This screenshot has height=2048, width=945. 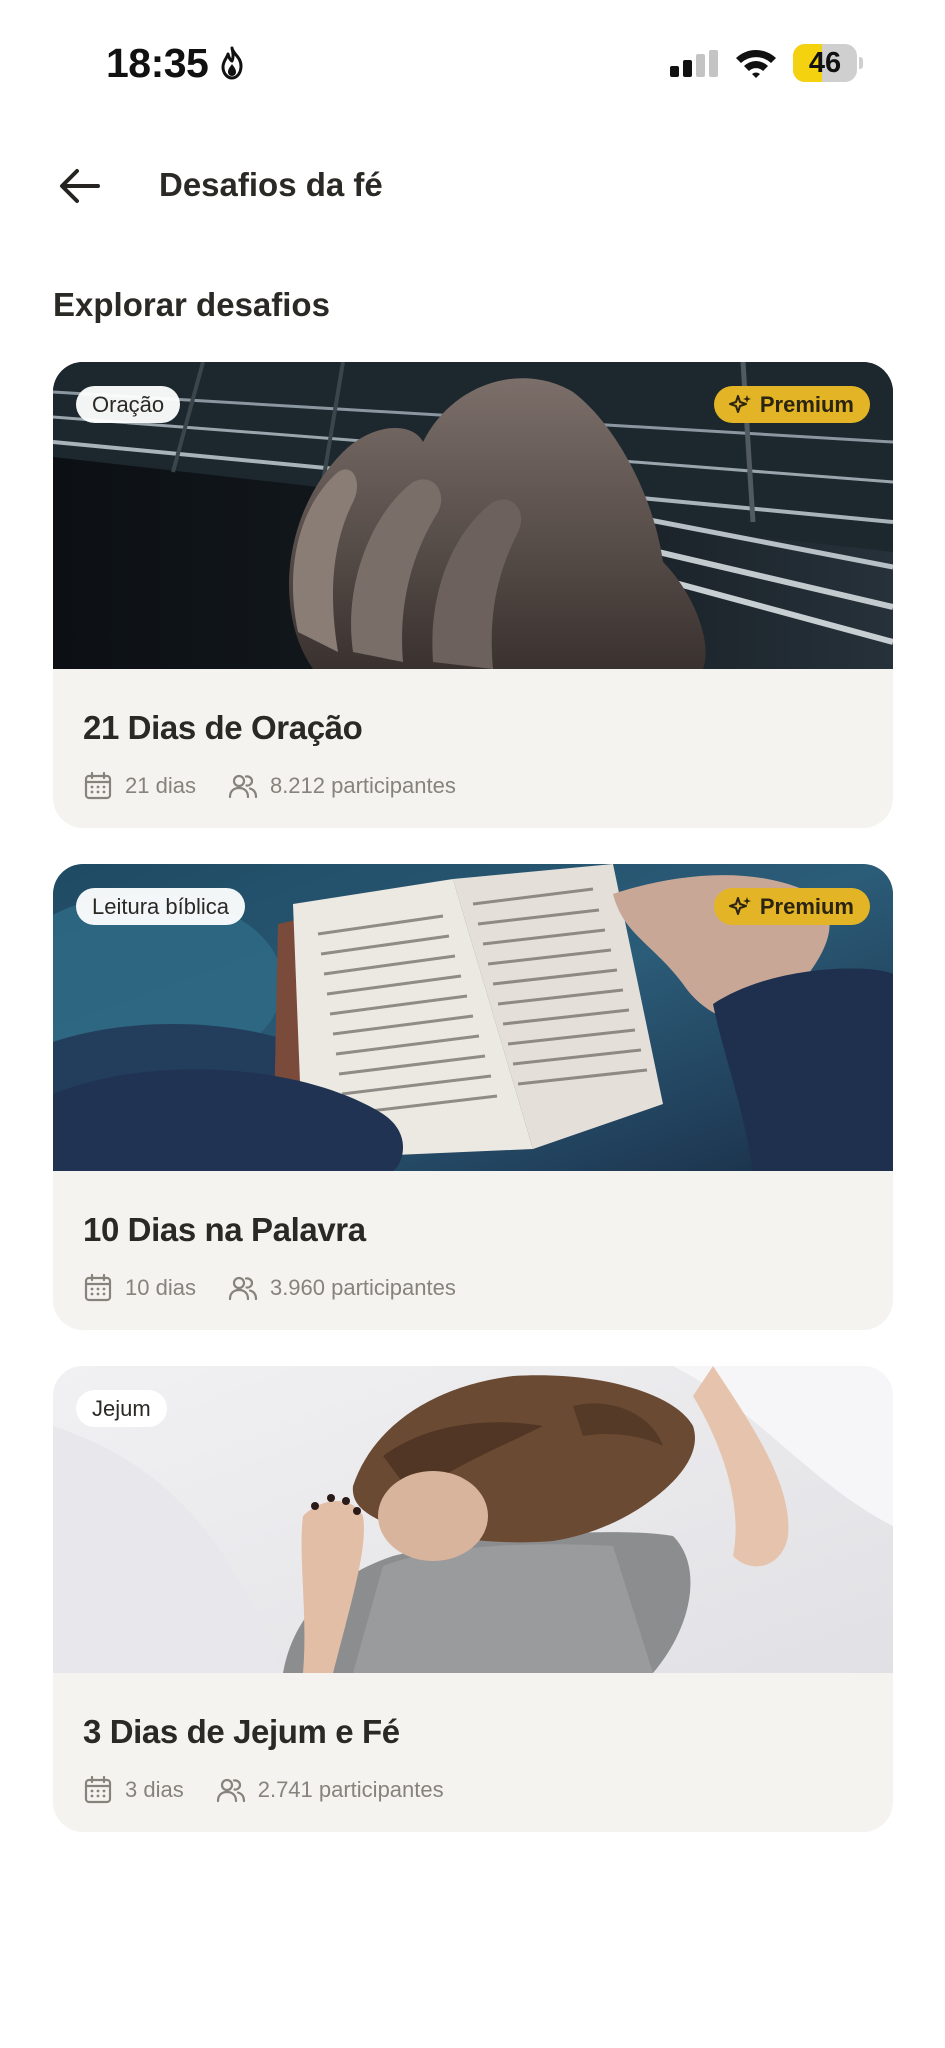 I want to click on category-tag: Leitura bíblica, so click(x=160, y=906).